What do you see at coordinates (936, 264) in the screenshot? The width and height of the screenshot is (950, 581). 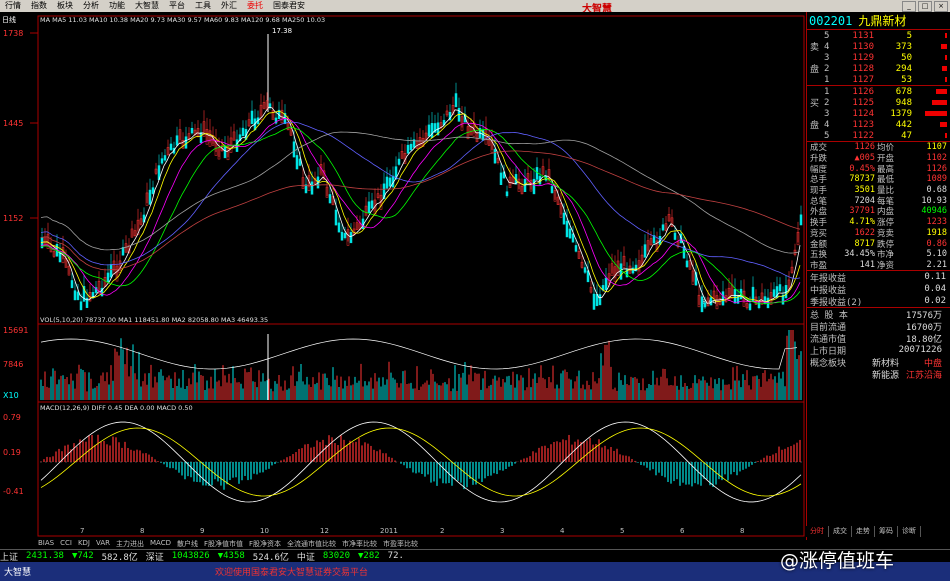 I see `stat-value: 2.21` at bounding box center [936, 264].